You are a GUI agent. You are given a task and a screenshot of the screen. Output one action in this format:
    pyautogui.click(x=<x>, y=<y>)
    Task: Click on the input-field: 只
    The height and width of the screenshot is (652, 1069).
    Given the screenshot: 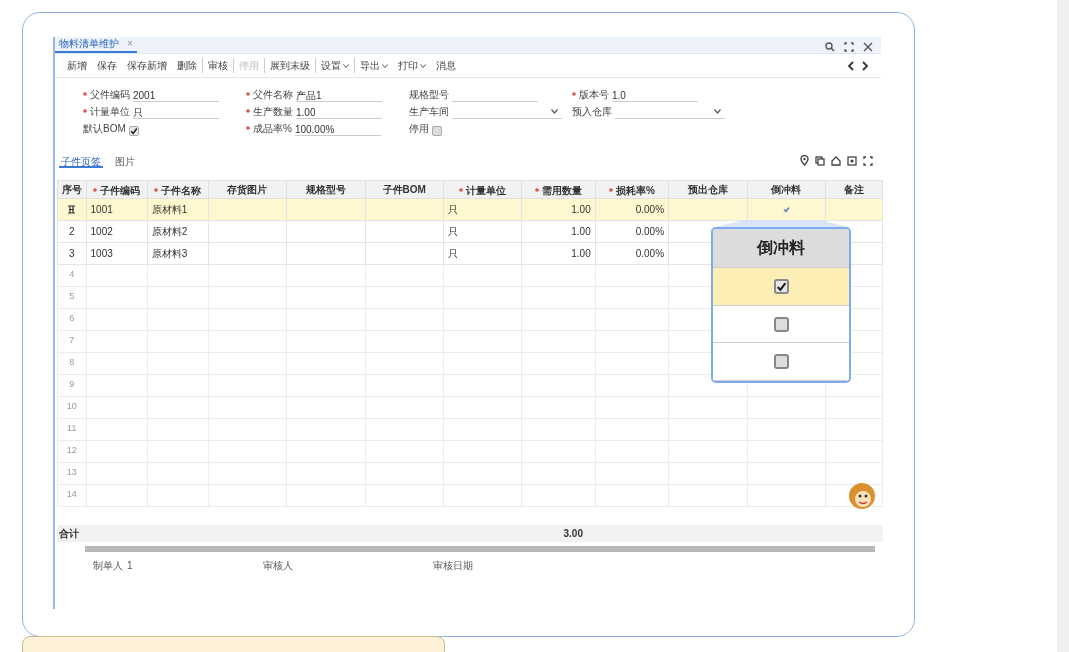 What is the action you would take?
    pyautogui.click(x=176, y=112)
    